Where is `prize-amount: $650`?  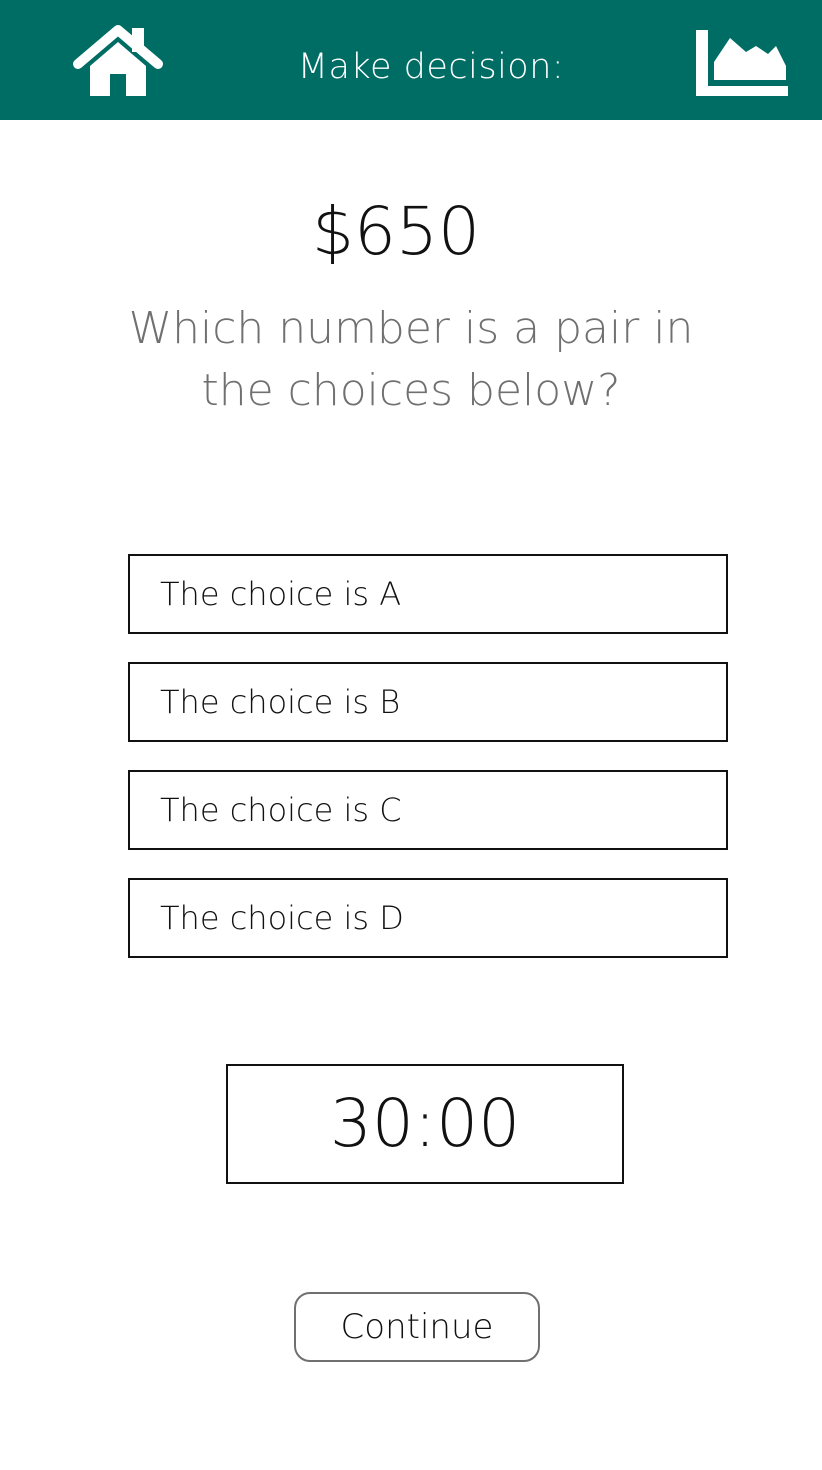 prize-amount: $650 is located at coordinates (396, 231).